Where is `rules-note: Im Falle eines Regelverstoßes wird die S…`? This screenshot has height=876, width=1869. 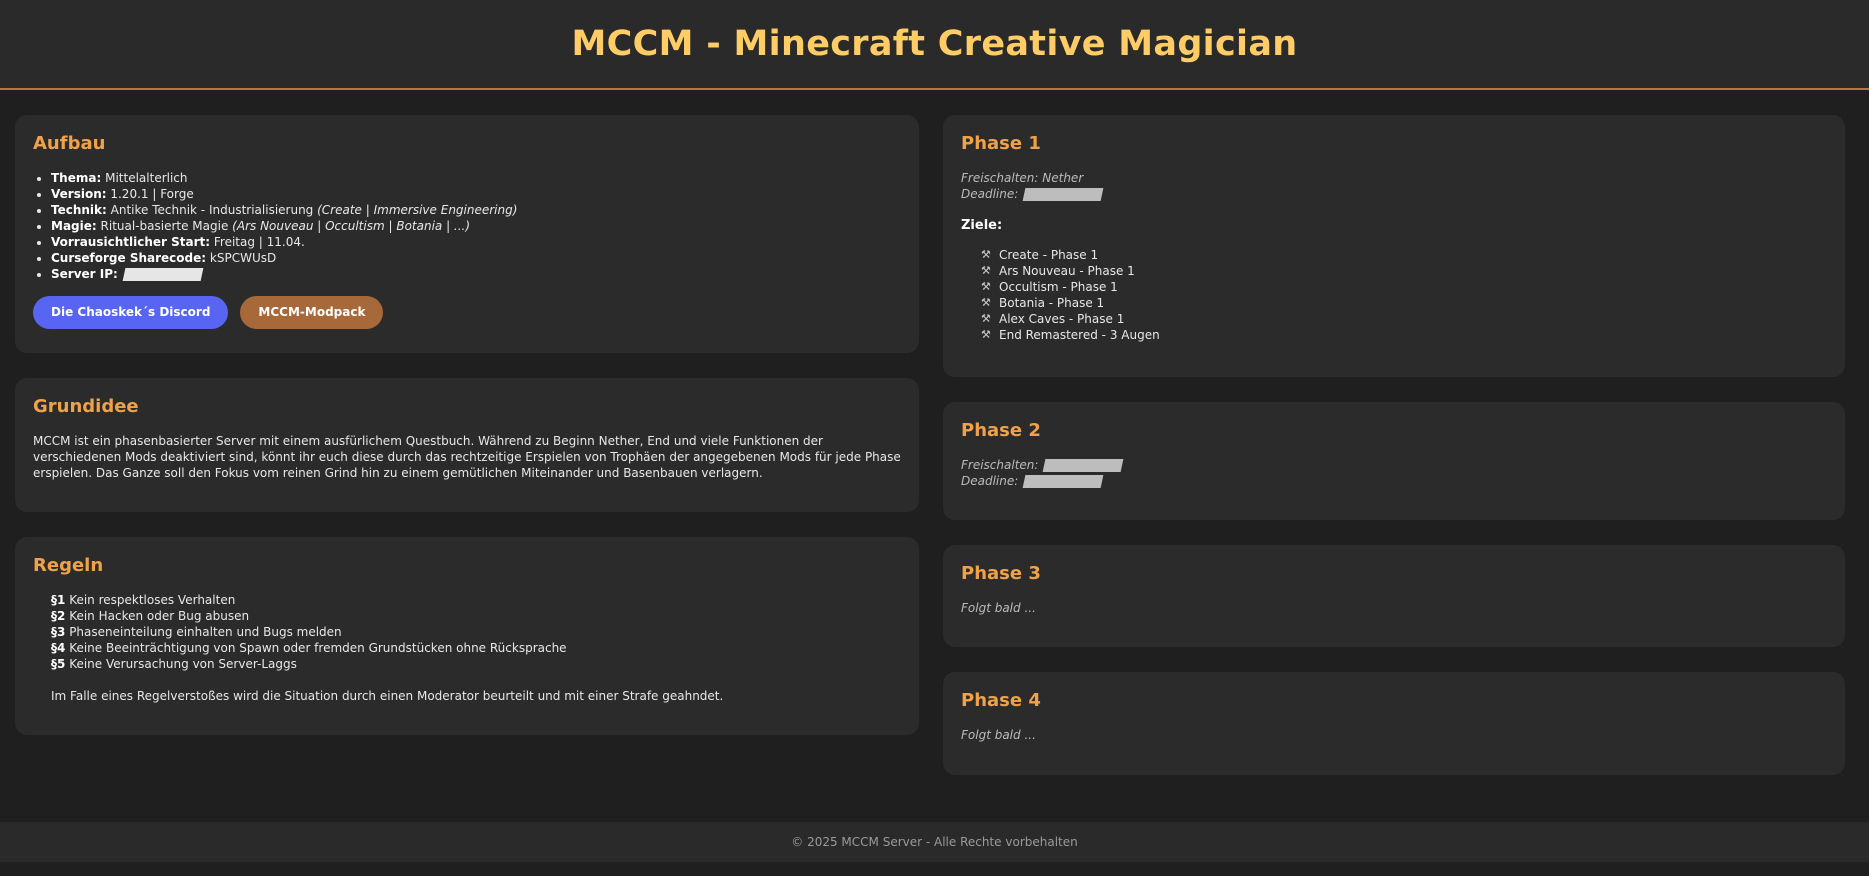
rules-note: Im Falle eines Regelverstoßes wird die S… is located at coordinates (387, 696).